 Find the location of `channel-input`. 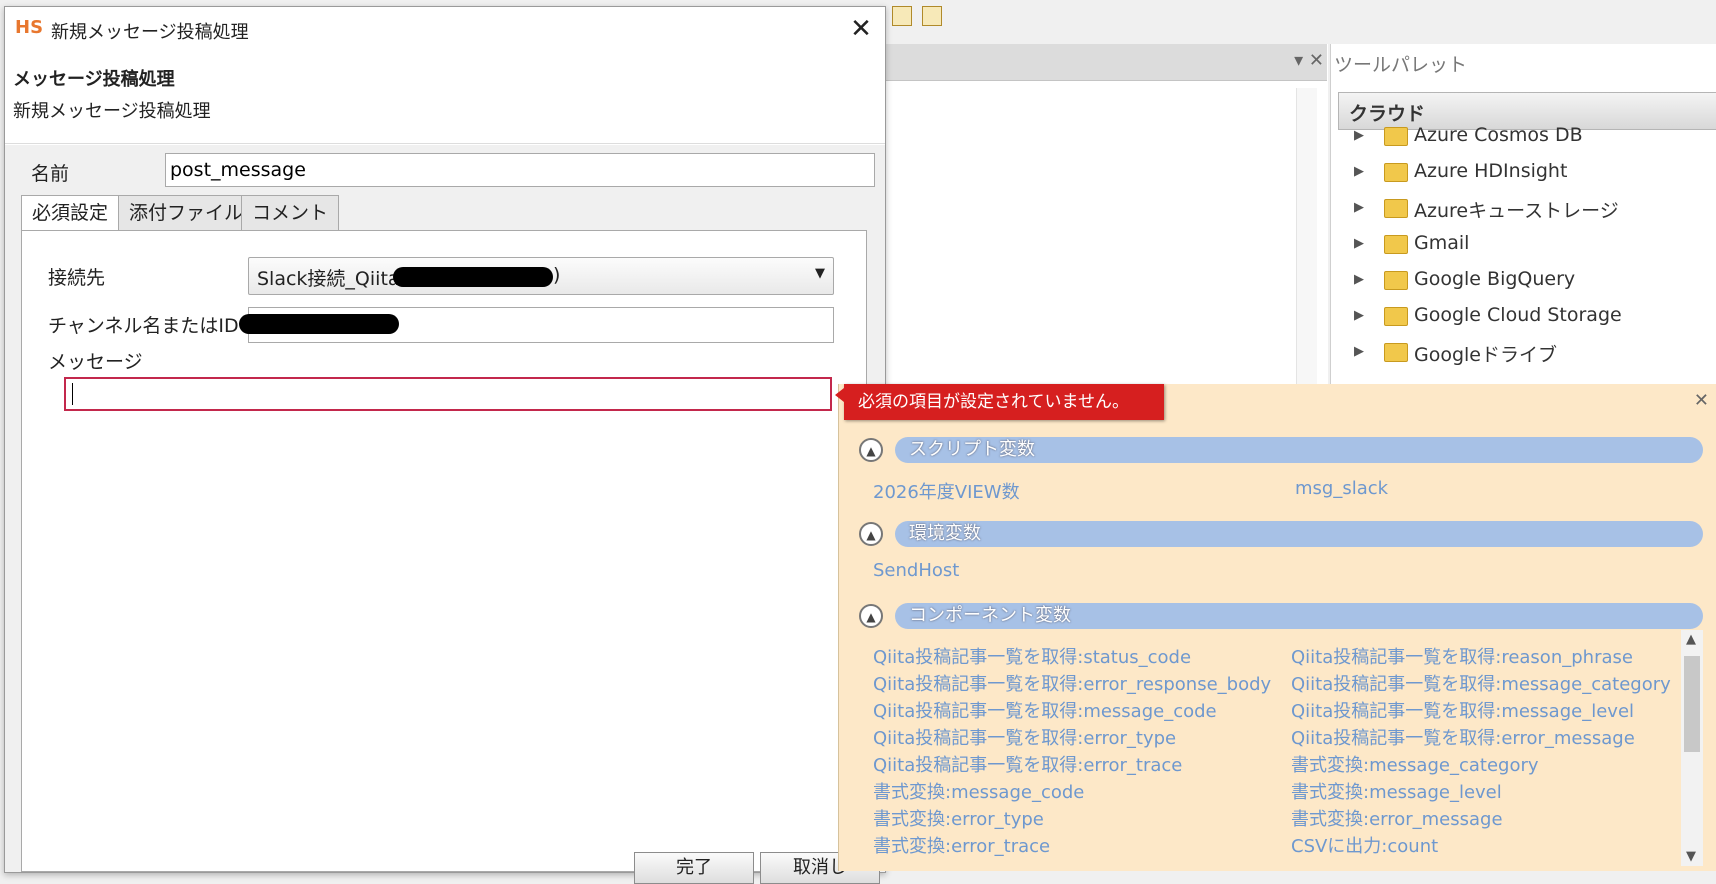

channel-input is located at coordinates (536, 325).